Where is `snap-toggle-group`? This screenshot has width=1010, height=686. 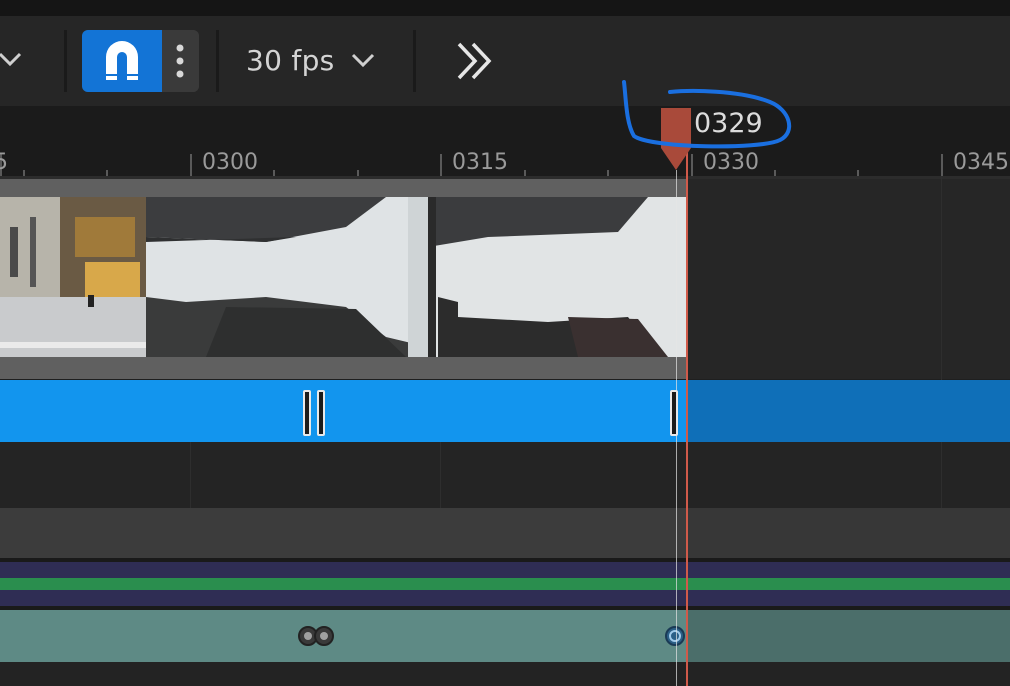
snap-toggle-group is located at coordinates (140, 61).